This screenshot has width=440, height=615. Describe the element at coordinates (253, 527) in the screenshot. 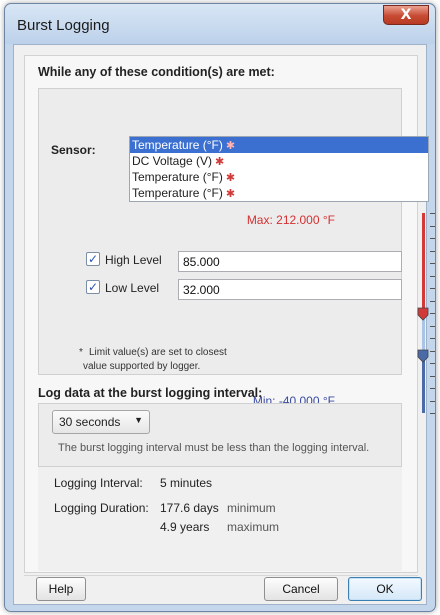

I see `duration-max-label: maximum` at that location.